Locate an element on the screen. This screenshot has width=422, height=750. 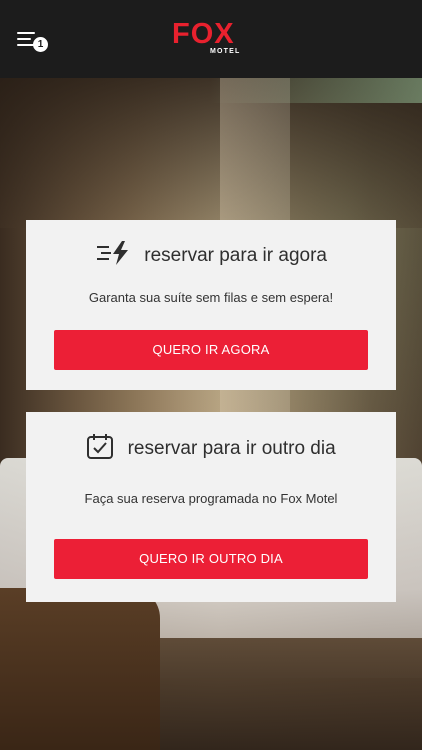
top-bar: 1 FOX MOTEL is located at coordinates (211, 39).